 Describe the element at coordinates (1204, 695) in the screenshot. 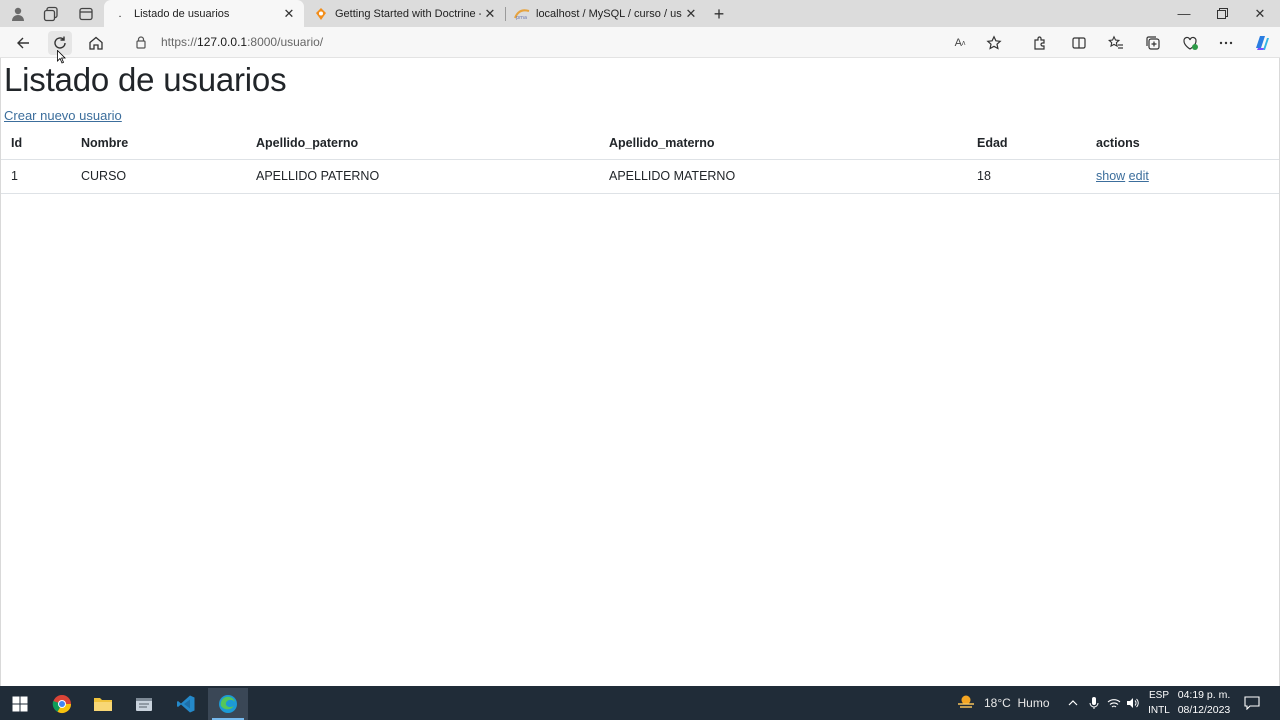

I see `clock-time: 04:19 p. m.` at that location.